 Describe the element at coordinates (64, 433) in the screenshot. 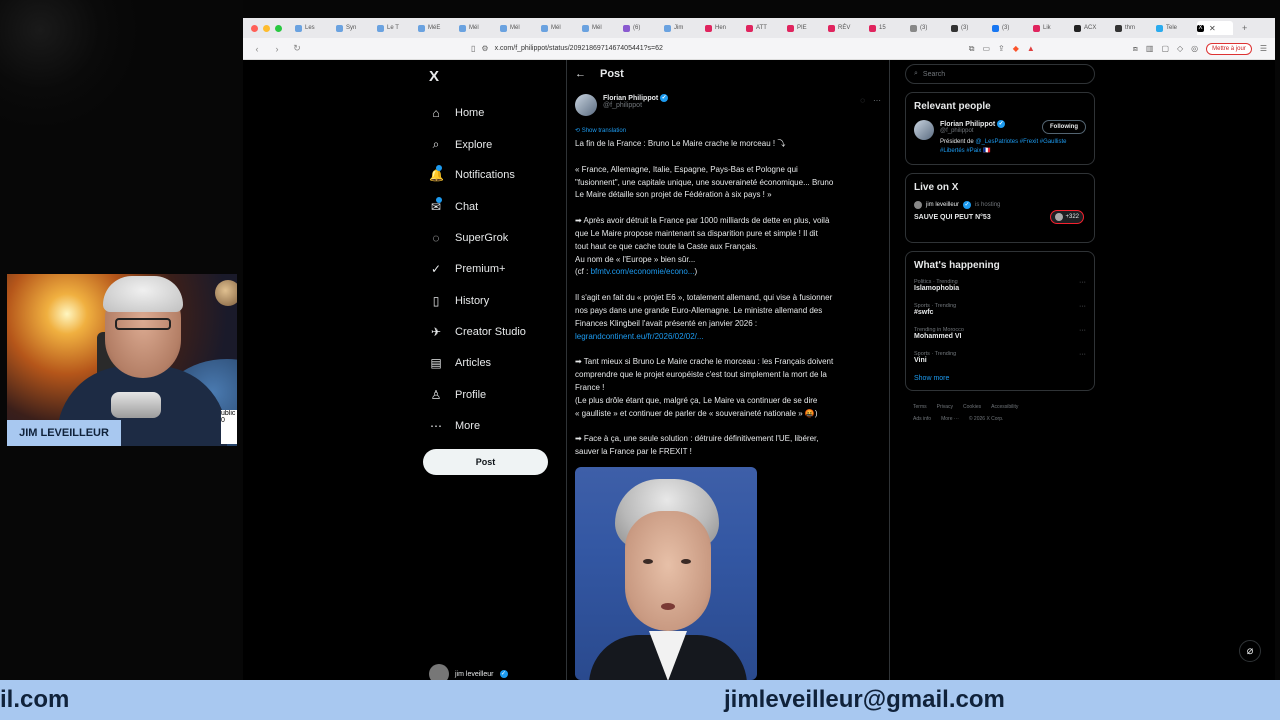

I see `presenter-name-label: JIM LEVEILLEUR` at that location.